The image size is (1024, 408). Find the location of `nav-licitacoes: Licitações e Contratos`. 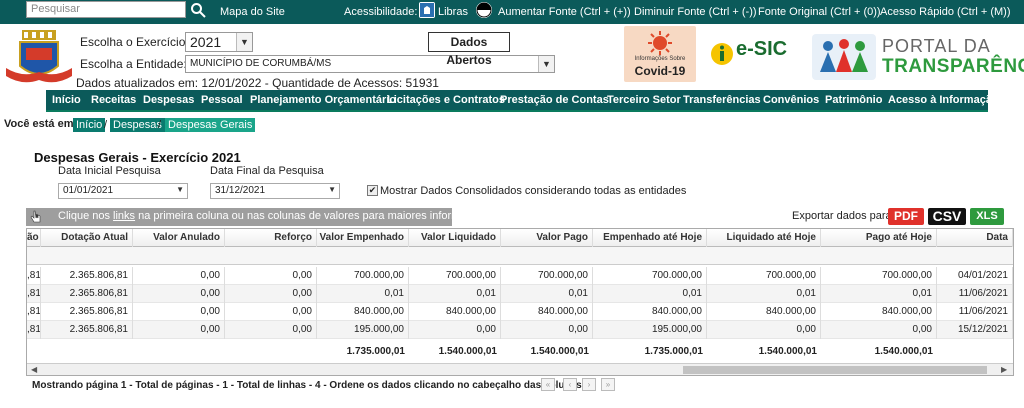

nav-licitacoes: Licitações e Contratos is located at coordinates (446, 100).